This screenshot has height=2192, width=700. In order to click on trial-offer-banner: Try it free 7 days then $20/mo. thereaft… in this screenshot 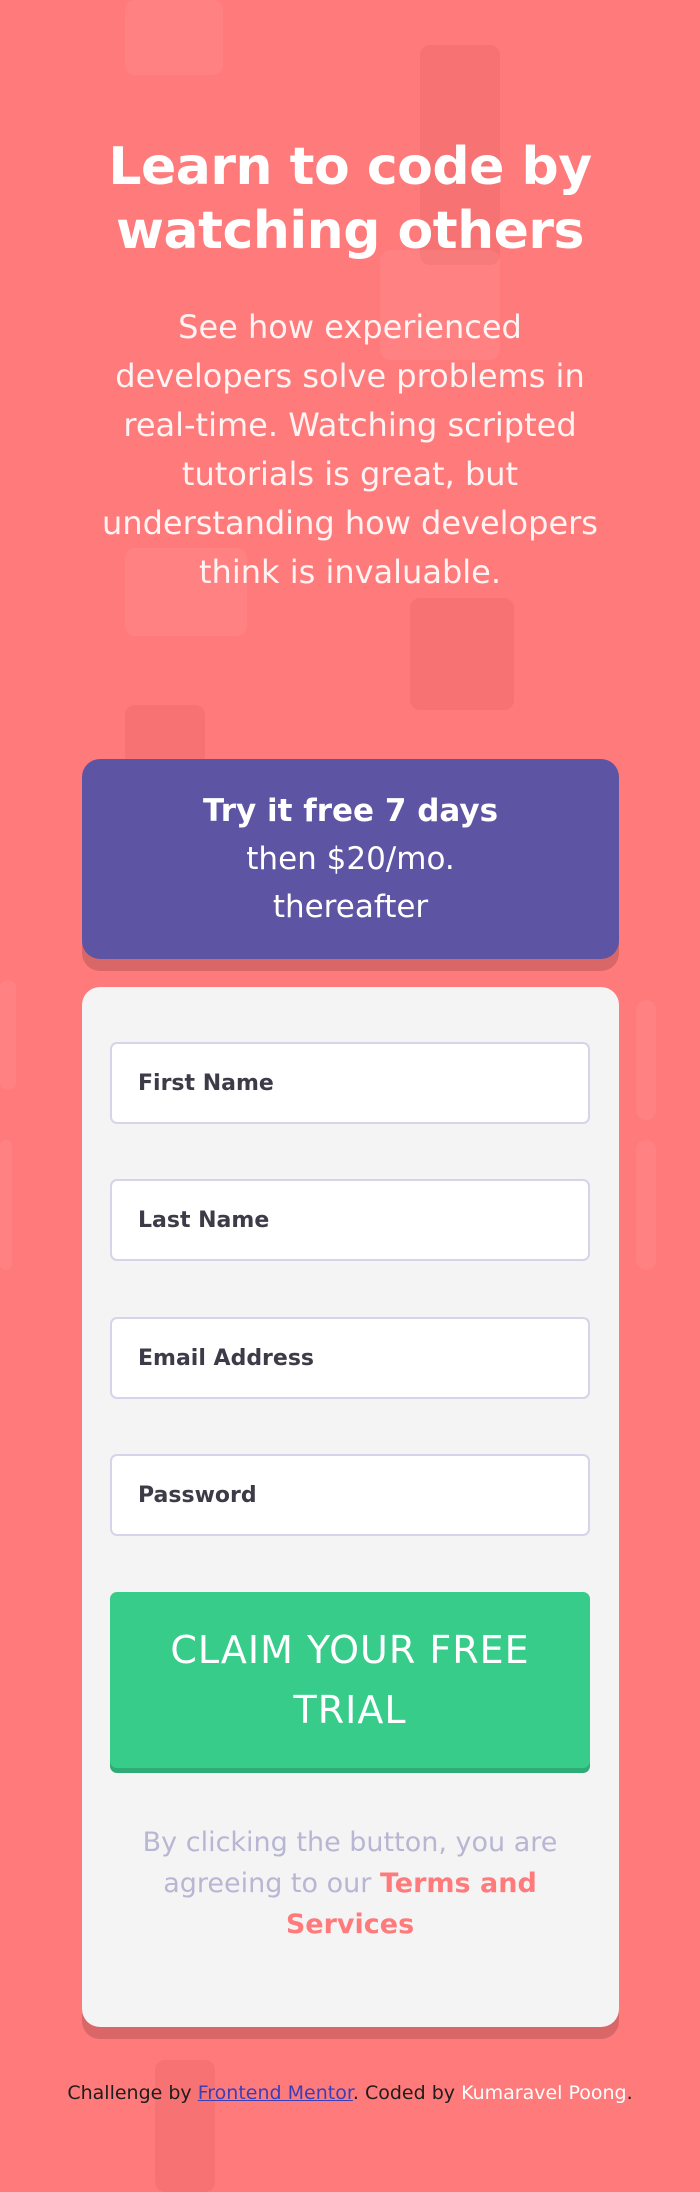, I will do `click(350, 859)`.